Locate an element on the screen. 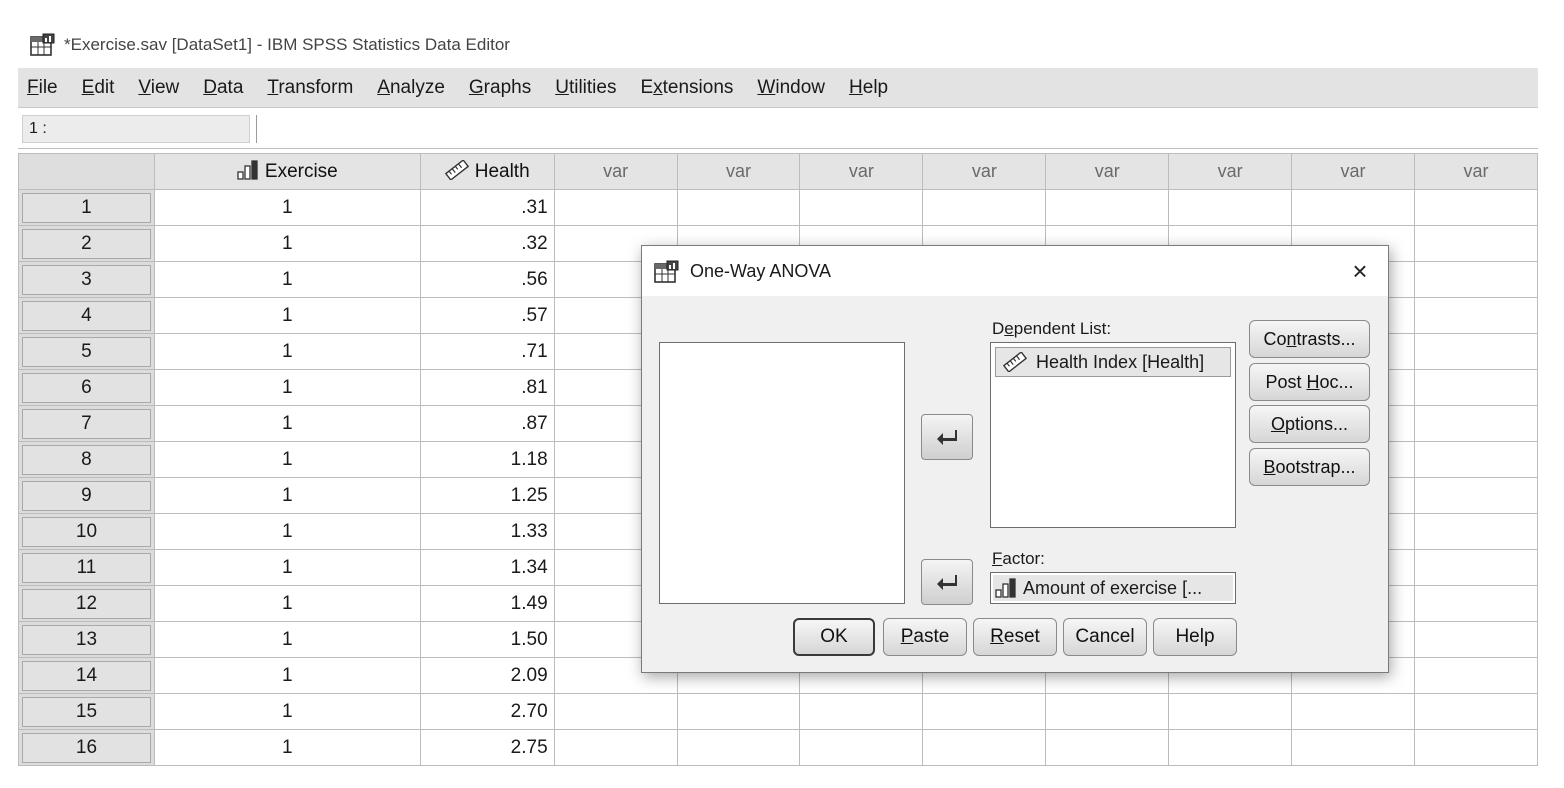 The width and height of the screenshot is (1564, 788). grid-corner is located at coordinates (86, 171).